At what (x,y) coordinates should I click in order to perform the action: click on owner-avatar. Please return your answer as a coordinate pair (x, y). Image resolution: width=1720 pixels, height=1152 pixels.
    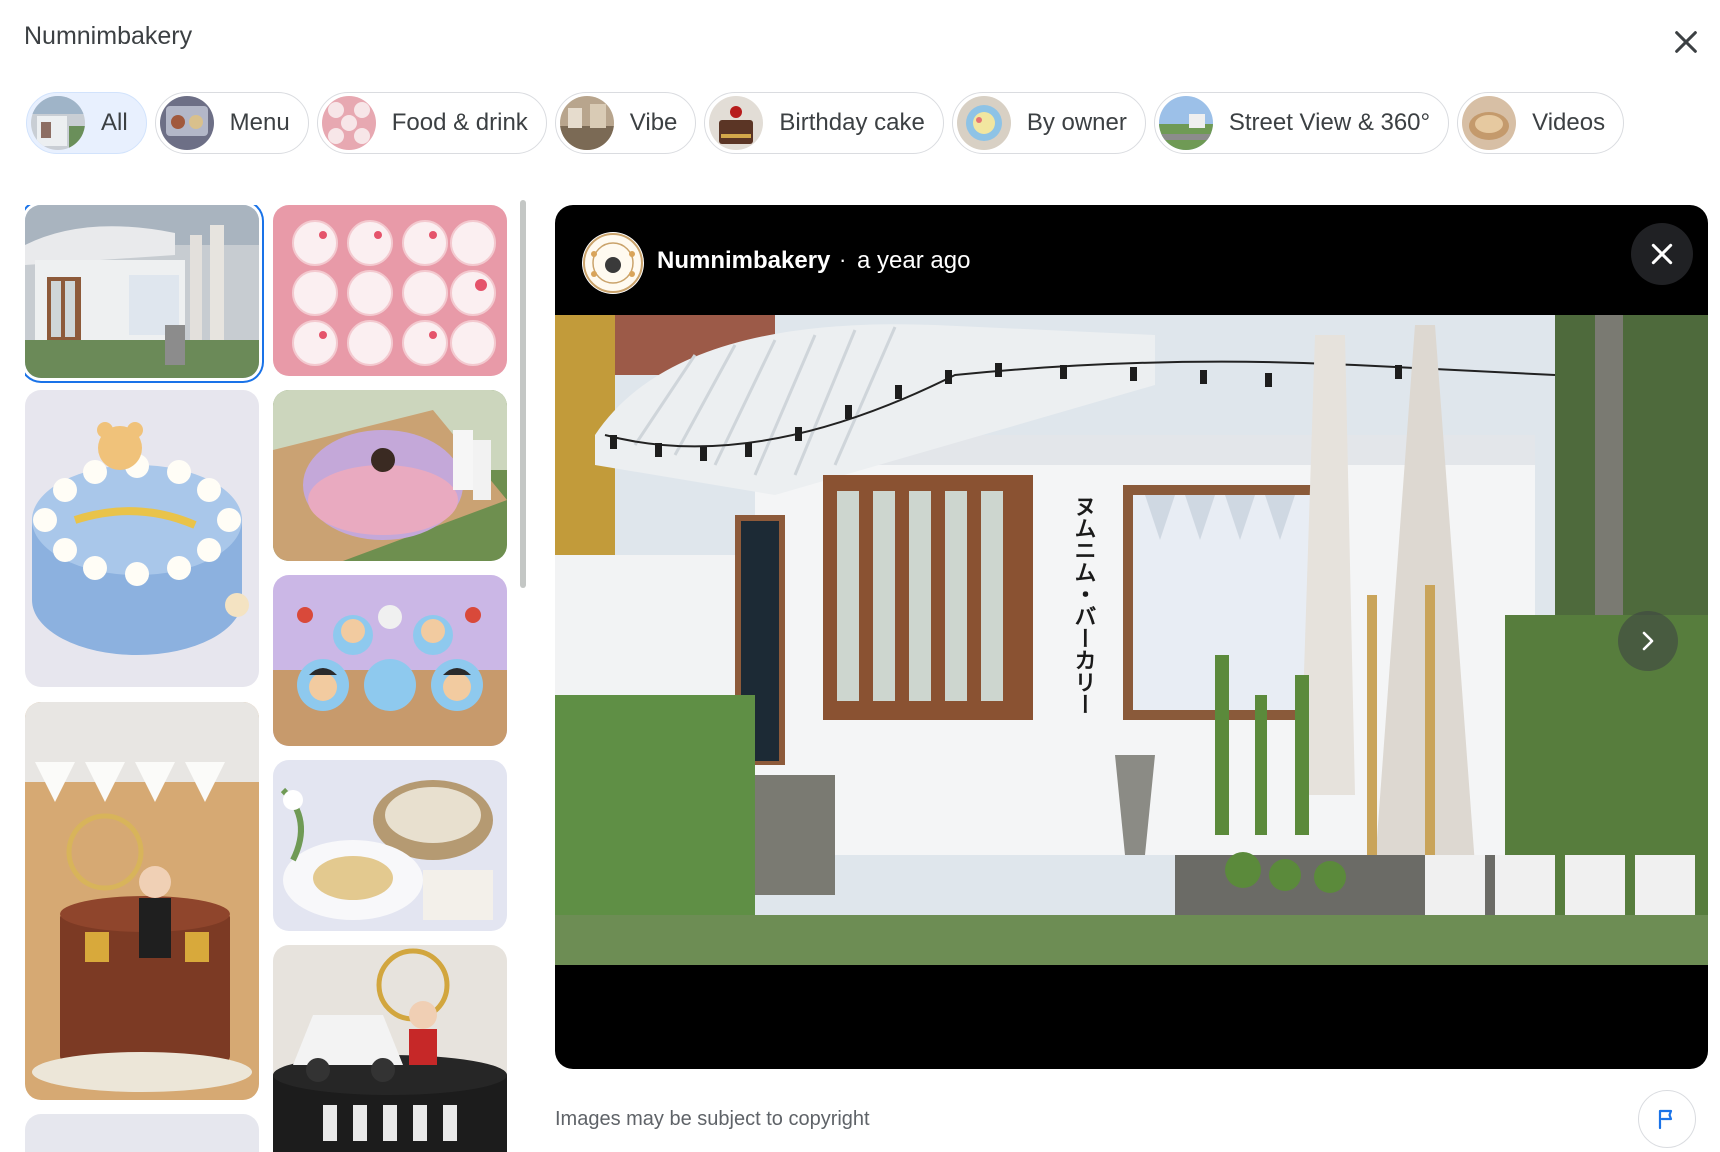
    Looking at the image, I should click on (613, 263).